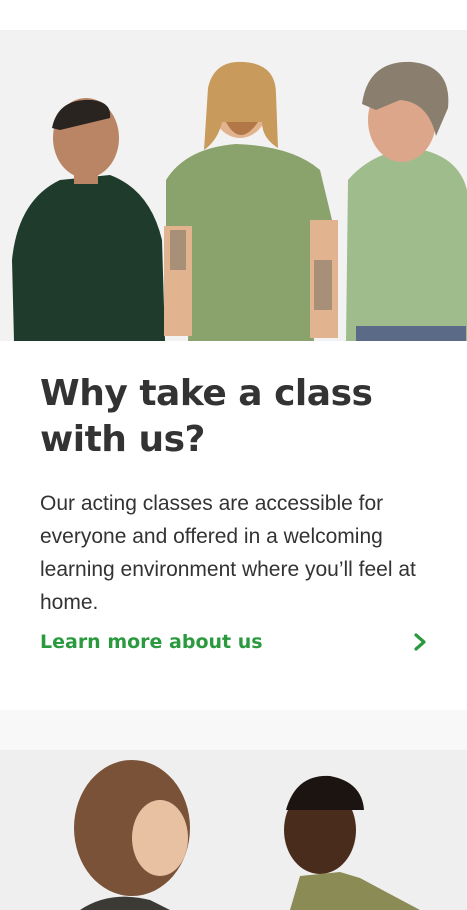 The image size is (467, 910). What do you see at coordinates (420, 642) in the screenshot?
I see `chevron-right-icon` at bounding box center [420, 642].